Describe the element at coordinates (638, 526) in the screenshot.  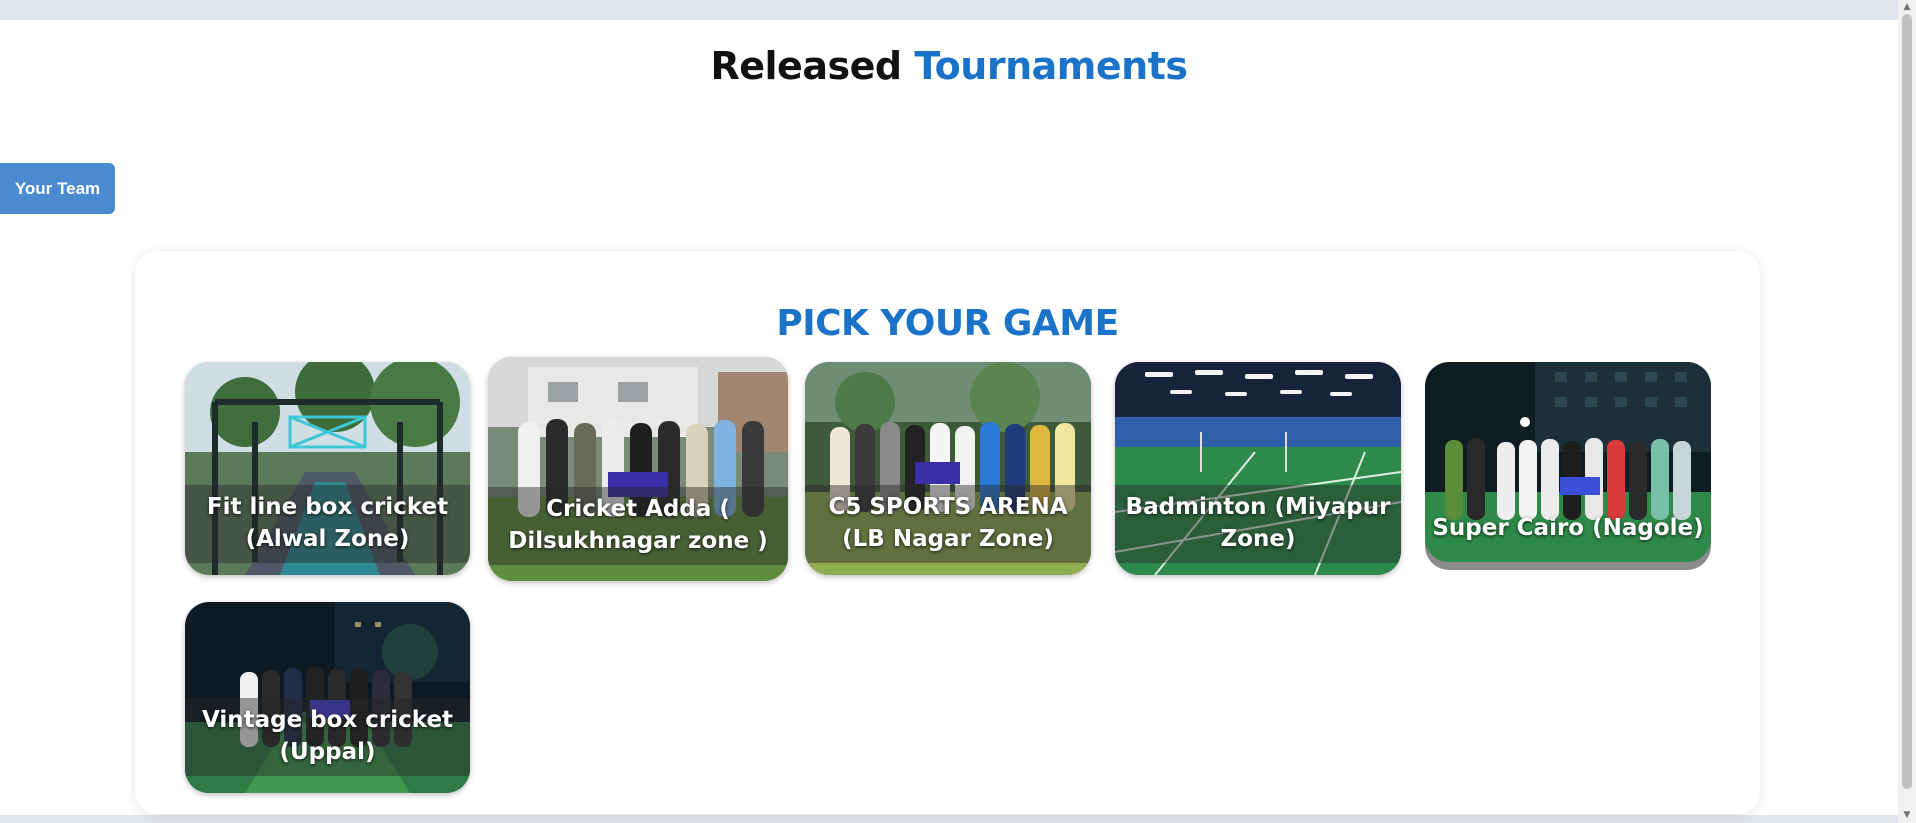
I see `game-card-label: Cricket Adda ( Dilsukhnagar zone )` at that location.